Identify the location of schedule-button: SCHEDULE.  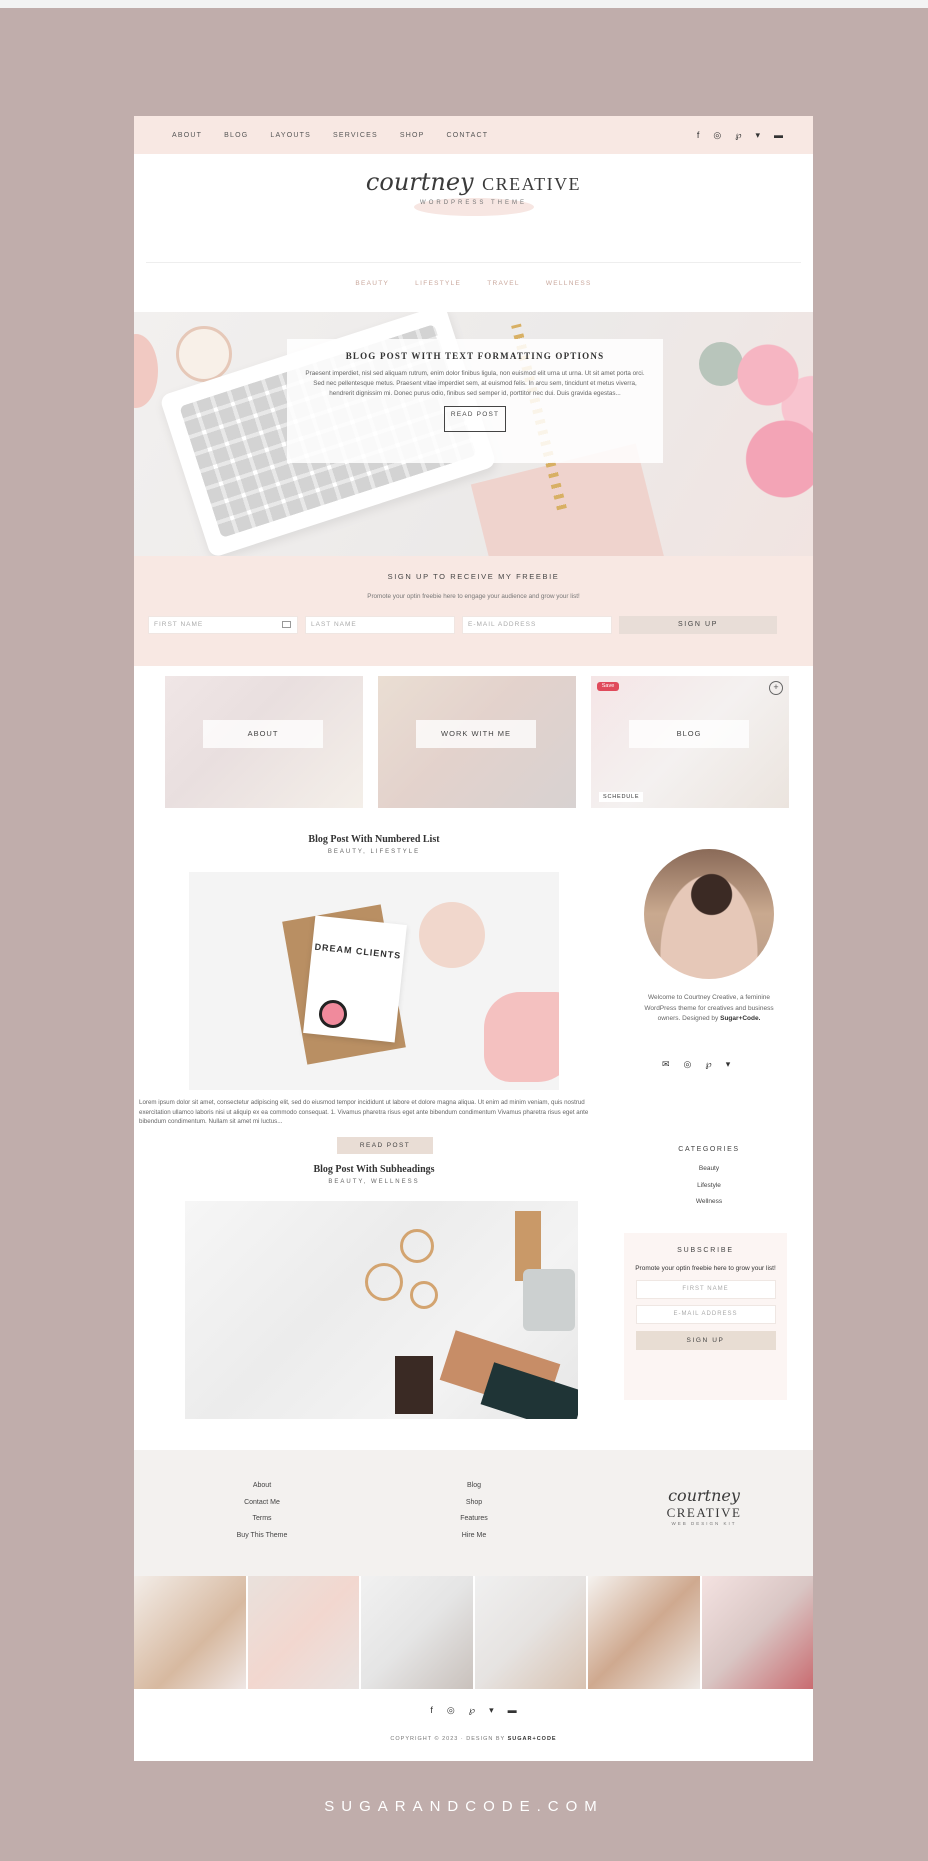
(621, 797).